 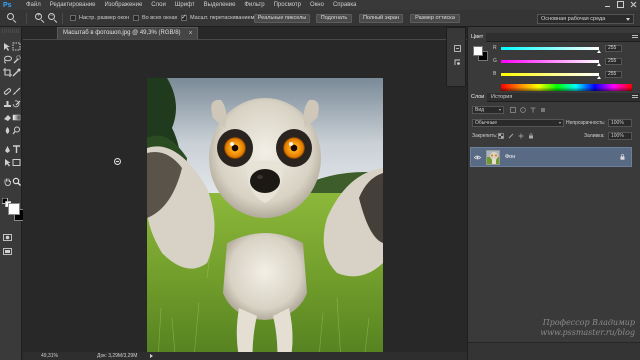 I want to click on properties-panel-icon, so click(x=457, y=62).